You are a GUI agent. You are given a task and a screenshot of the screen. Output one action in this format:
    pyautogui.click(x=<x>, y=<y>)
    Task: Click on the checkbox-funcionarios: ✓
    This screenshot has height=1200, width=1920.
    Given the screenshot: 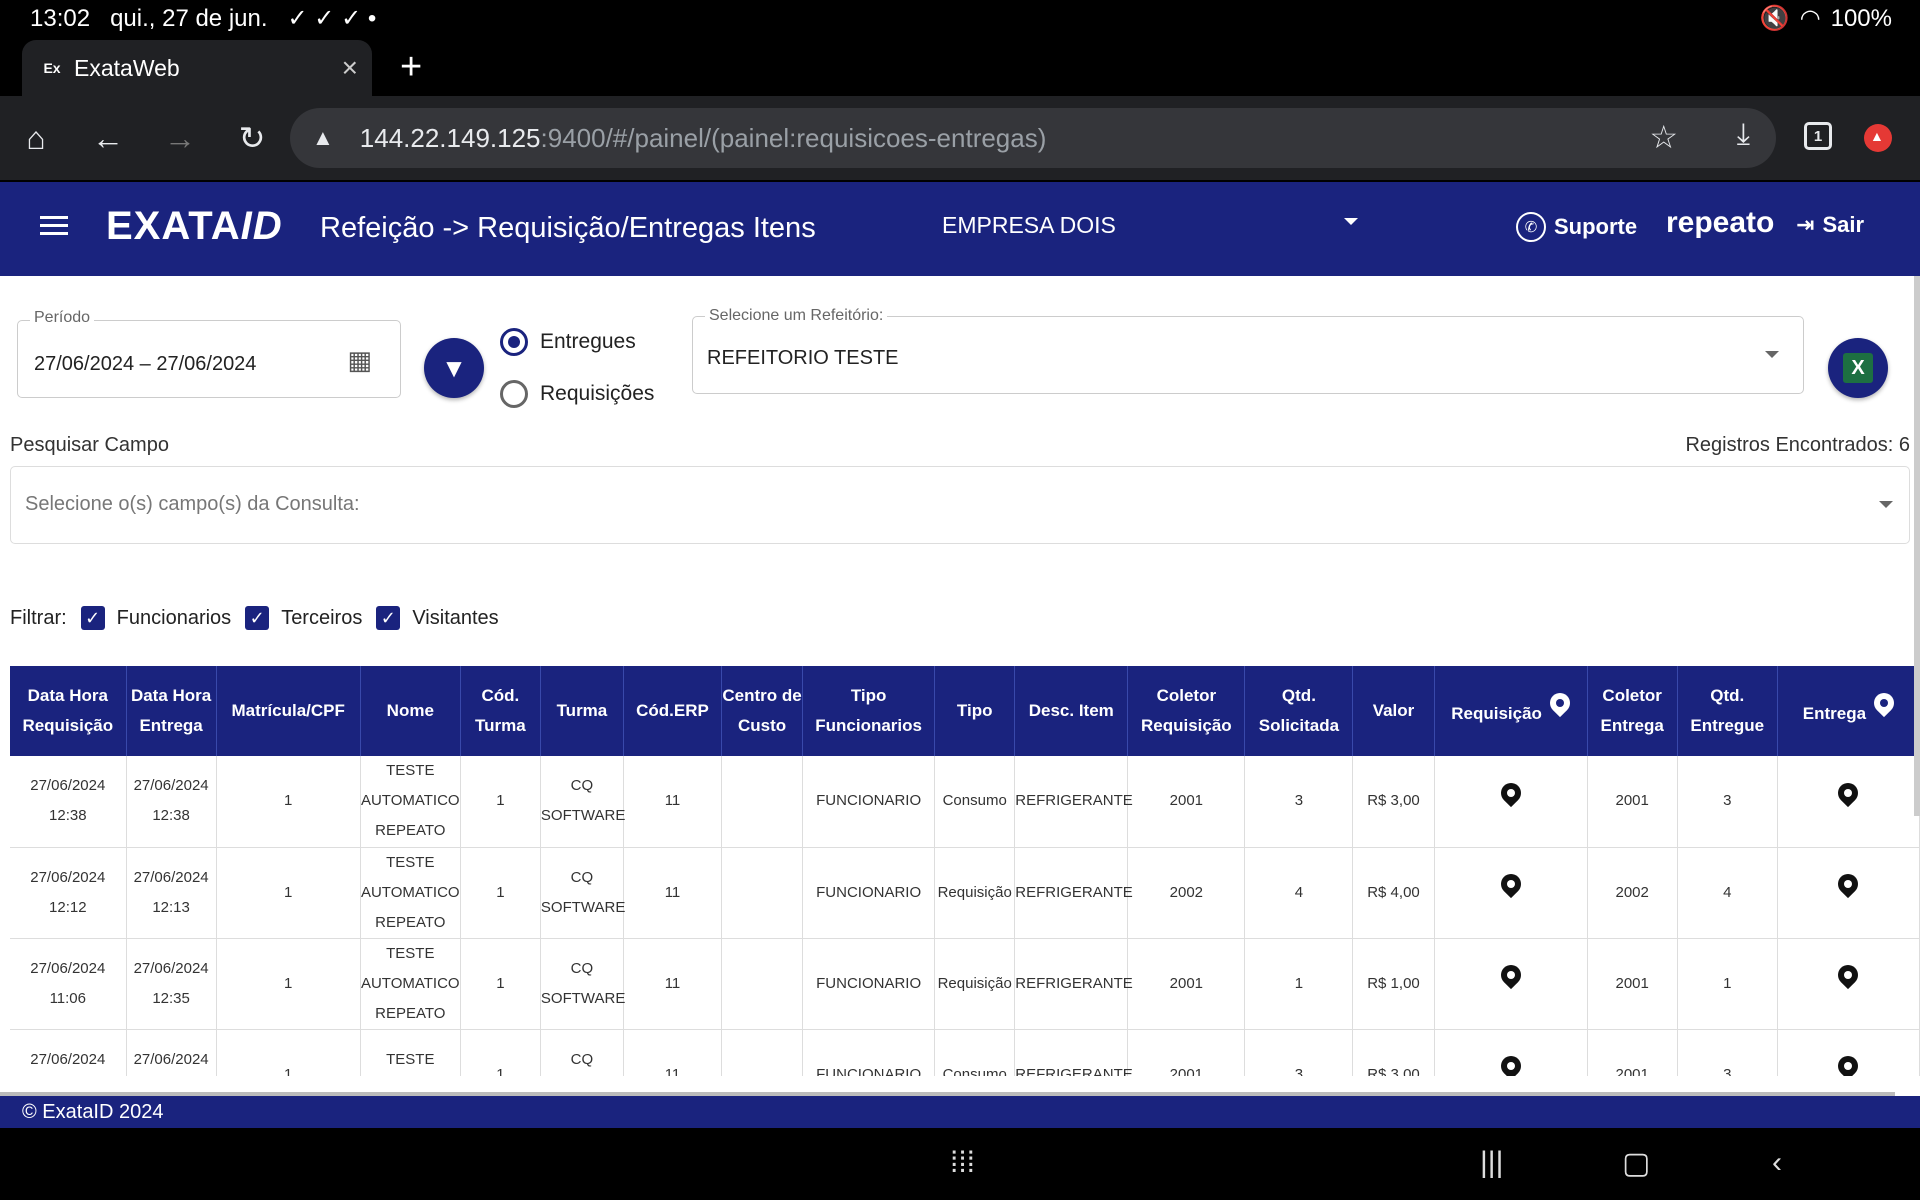 What is the action you would take?
    pyautogui.click(x=92, y=618)
    